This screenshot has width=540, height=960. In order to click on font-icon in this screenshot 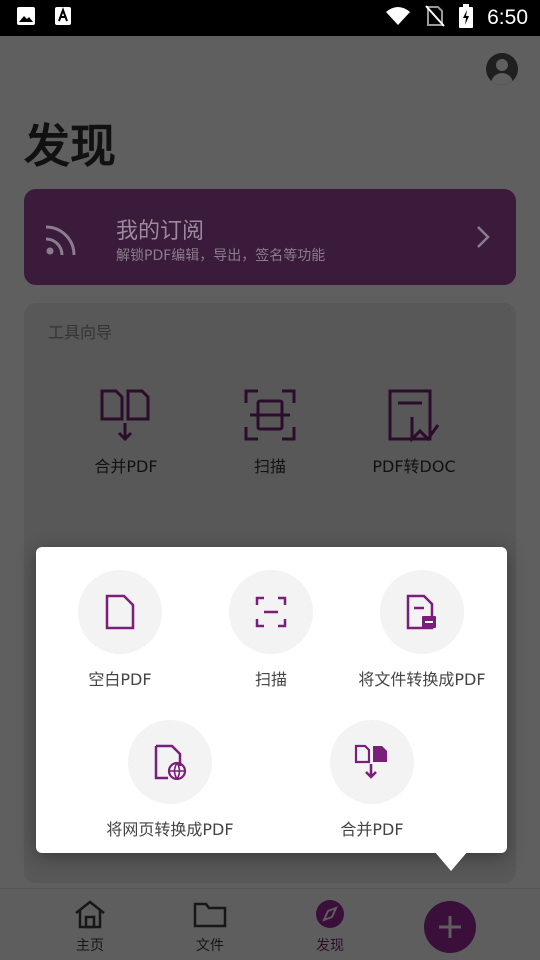, I will do `click(63, 18)`.